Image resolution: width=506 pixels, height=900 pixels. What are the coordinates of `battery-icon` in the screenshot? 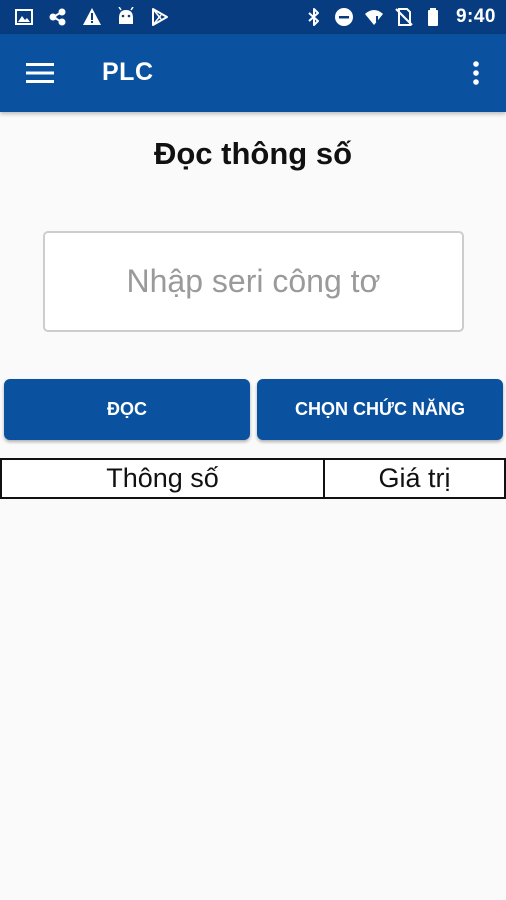 It's located at (434, 17).